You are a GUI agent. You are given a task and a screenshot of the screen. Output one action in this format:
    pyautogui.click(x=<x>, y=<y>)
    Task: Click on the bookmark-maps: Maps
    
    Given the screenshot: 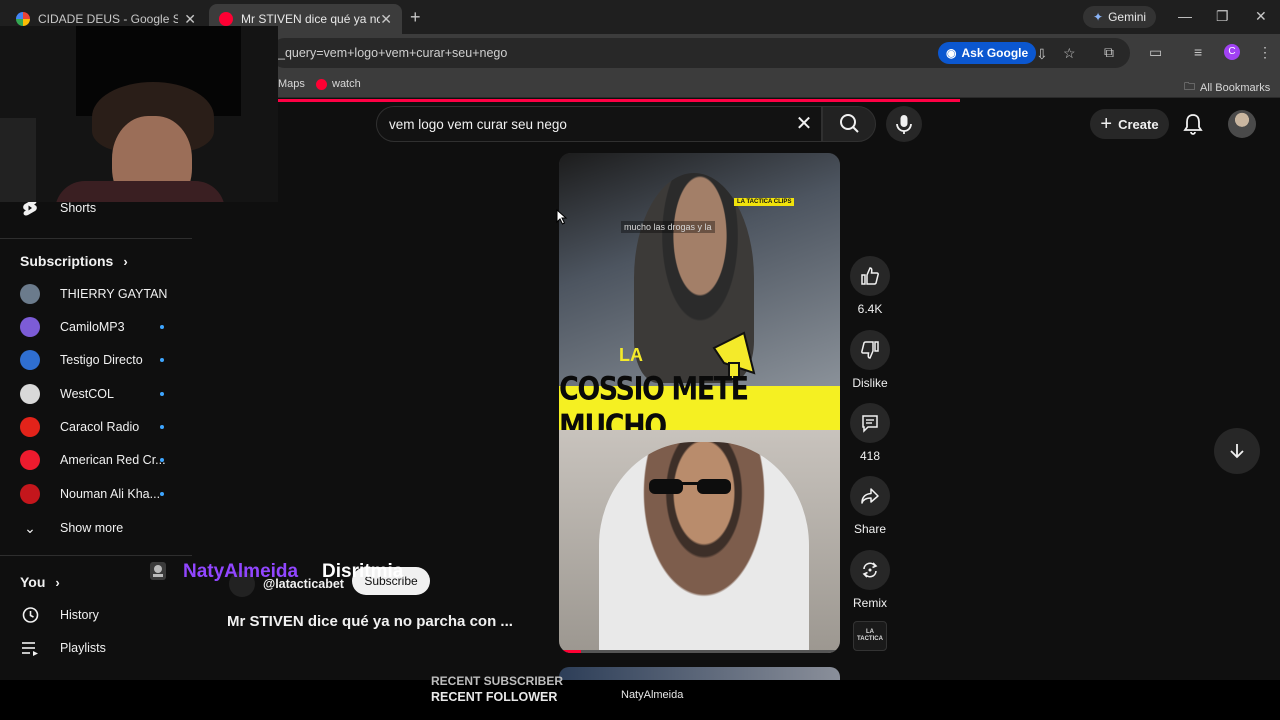 What is the action you would take?
    pyautogui.click(x=291, y=84)
    